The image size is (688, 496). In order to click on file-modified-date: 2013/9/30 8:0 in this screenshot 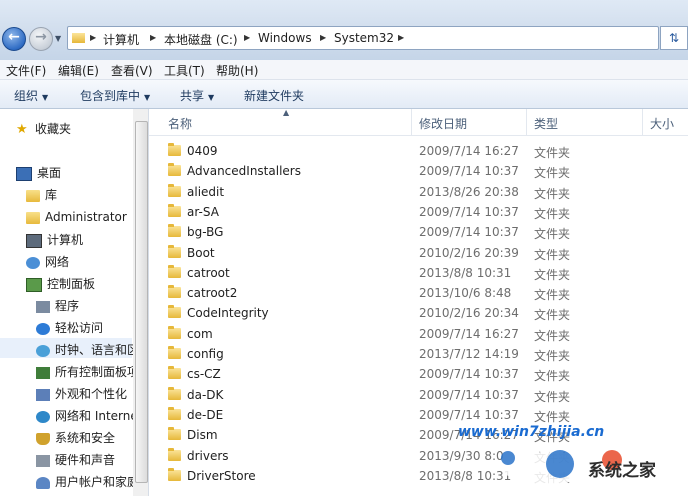, I will do `click(461, 455)`.